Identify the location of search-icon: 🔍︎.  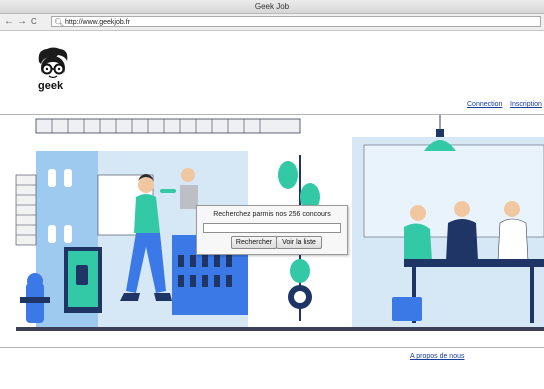
(59, 22).